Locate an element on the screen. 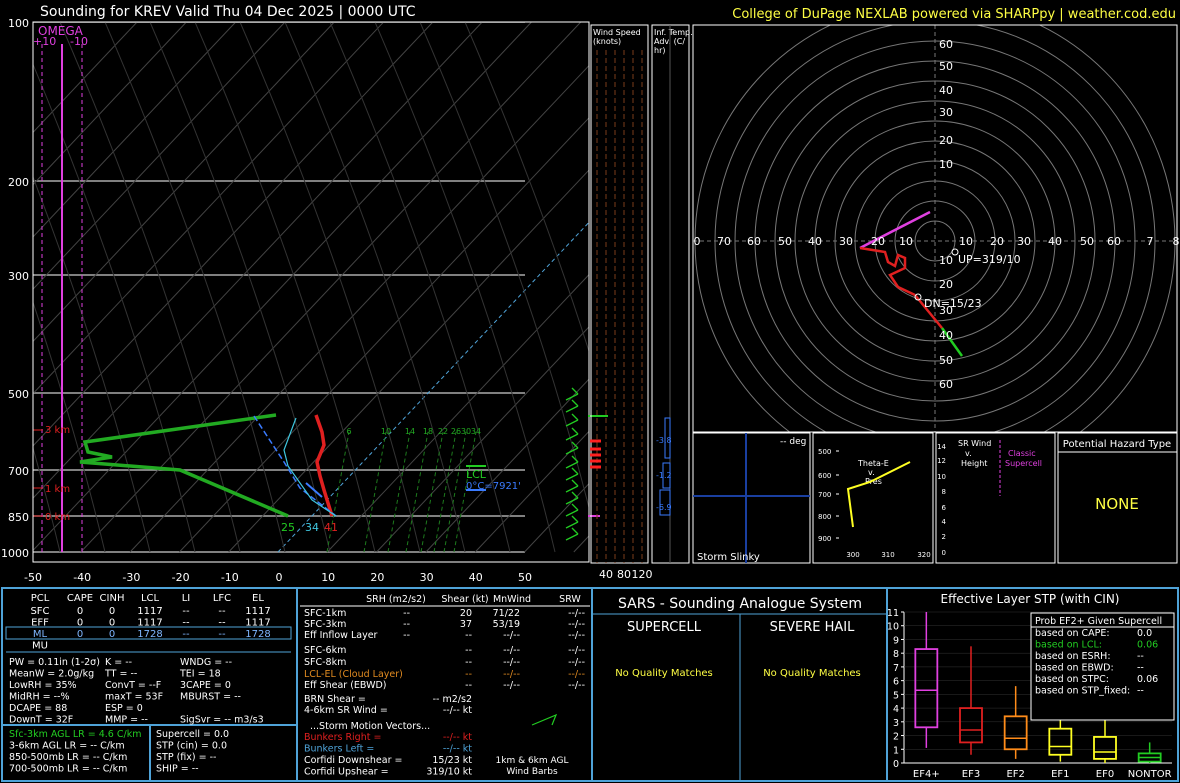  thermo-index: DownT = 32F is located at coordinates (41, 720).